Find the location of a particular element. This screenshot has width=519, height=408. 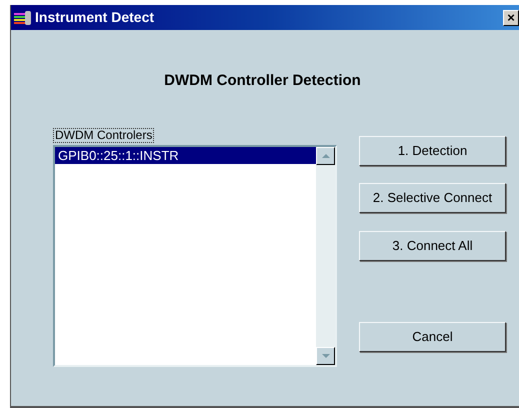

scrollbar is located at coordinates (325, 255).